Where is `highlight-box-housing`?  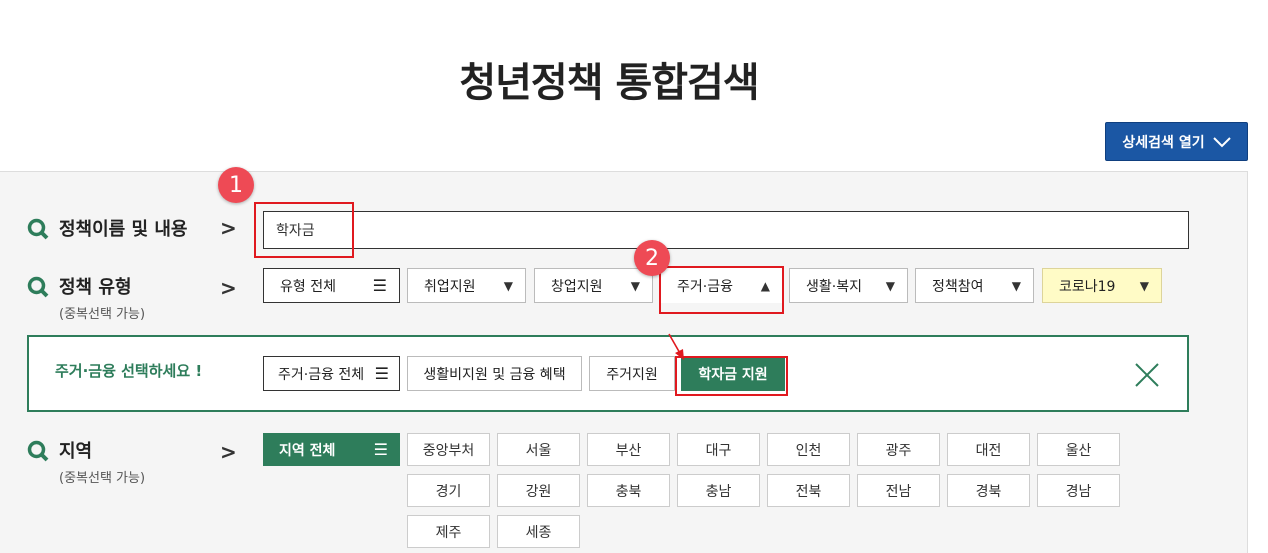
highlight-box-housing is located at coordinates (721, 290).